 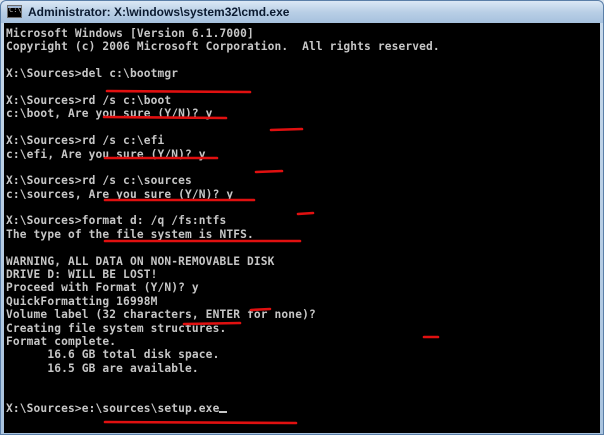 I want to click on console-line: c:\sources, Are you sure (Y/N)? y, so click(x=120, y=194).